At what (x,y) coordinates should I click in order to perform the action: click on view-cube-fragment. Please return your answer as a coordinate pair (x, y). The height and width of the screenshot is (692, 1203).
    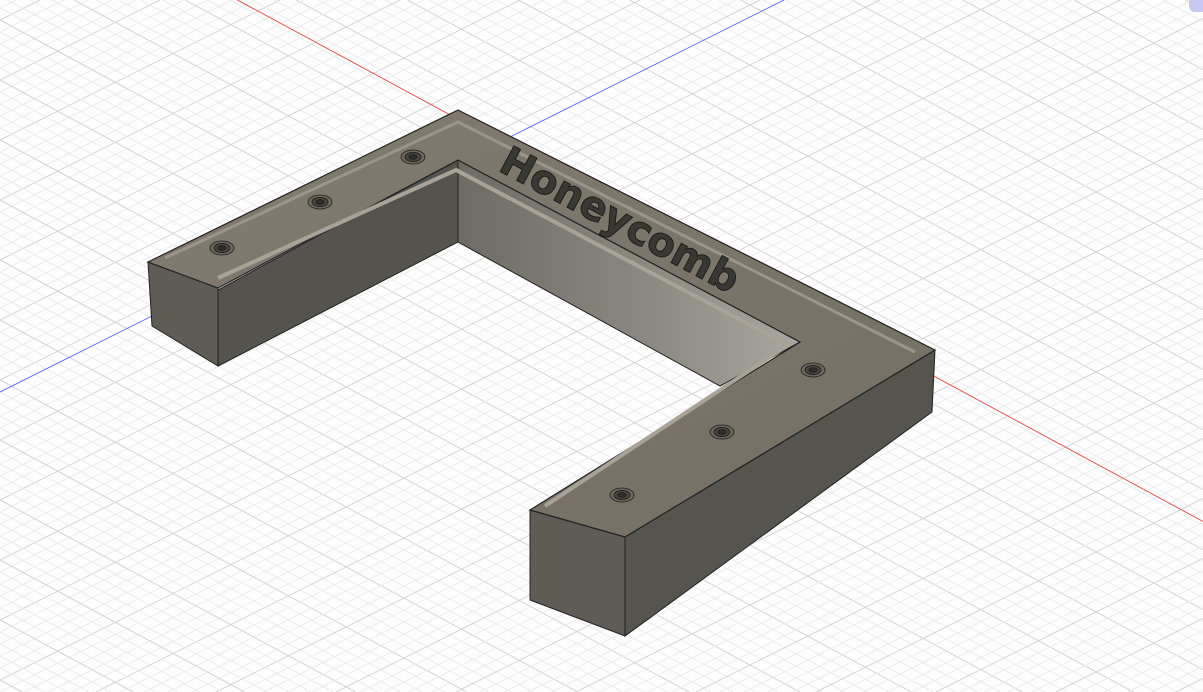
    Looking at the image, I should click on (1196, 6).